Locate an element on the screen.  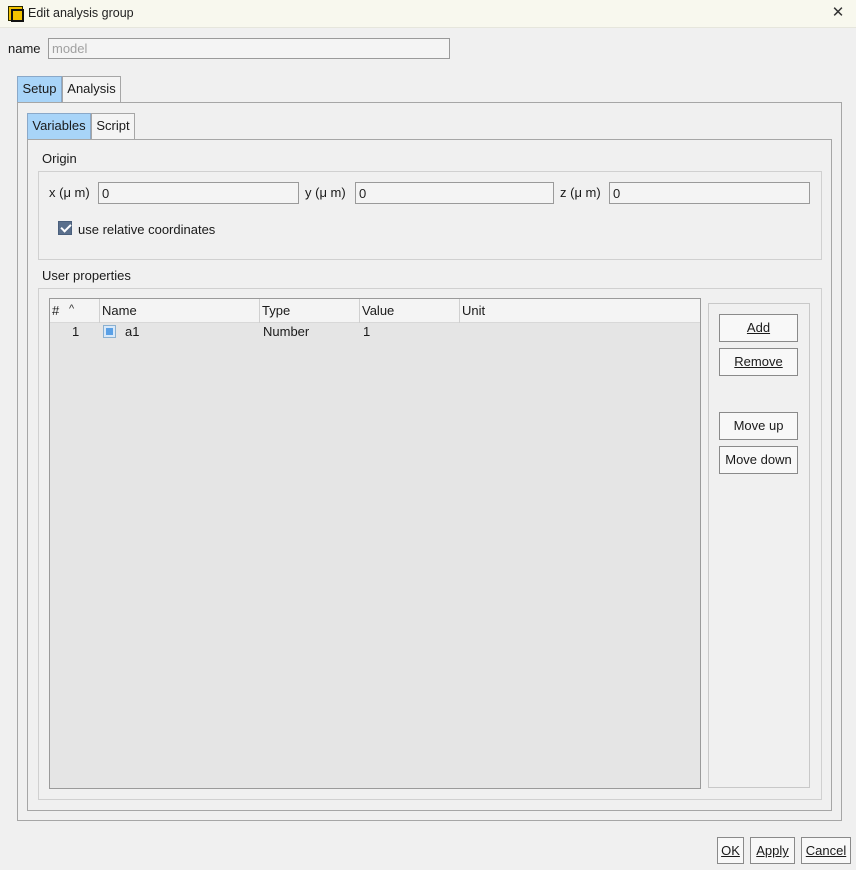
x-input is located at coordinates (198, 193).